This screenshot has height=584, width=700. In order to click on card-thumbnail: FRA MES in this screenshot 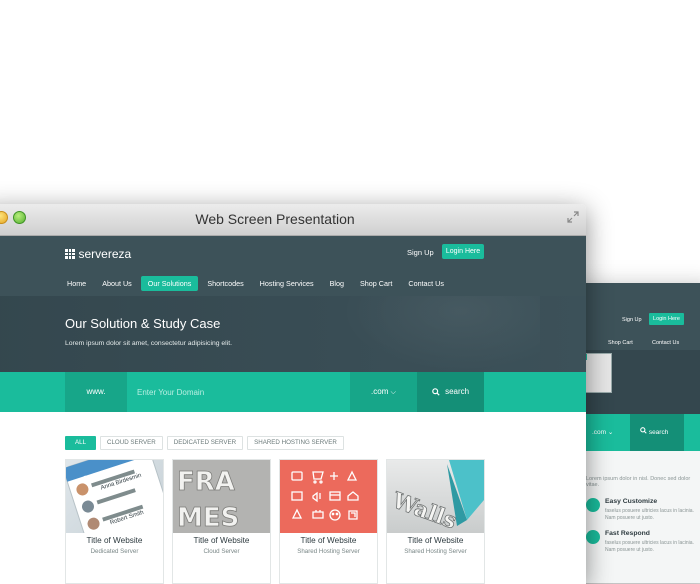, I will do `click(221, 496)`.